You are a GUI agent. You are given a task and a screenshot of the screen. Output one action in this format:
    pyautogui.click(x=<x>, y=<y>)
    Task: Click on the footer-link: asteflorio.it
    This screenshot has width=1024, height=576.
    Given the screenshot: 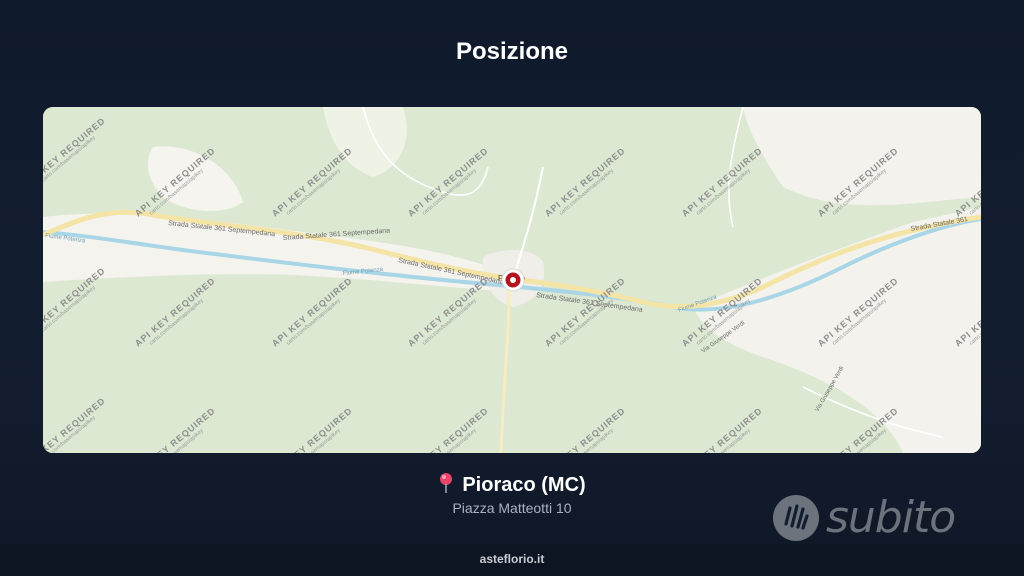 What is the action you would take?
    pyautogui.click(x=512, y=559)
    